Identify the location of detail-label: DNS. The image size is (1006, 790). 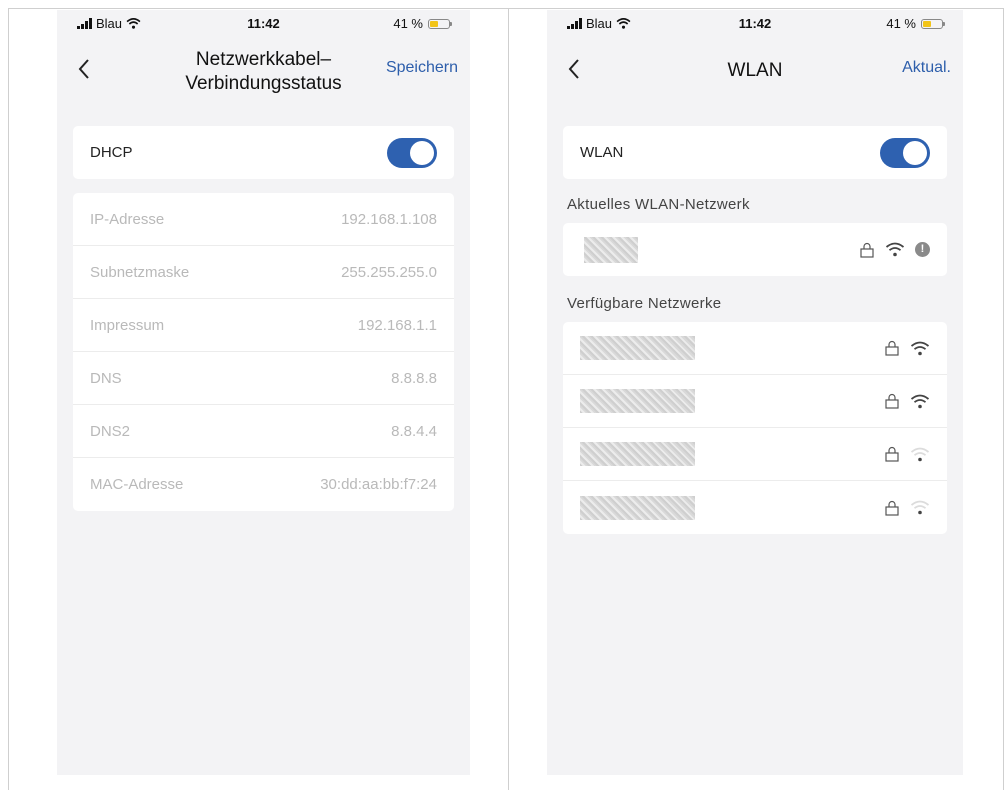
(106, 378).